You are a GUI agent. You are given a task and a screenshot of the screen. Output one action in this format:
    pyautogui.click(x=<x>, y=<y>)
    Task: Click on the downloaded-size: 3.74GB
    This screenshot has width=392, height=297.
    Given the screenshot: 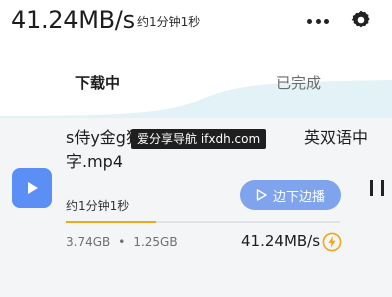 What is the action you would take?
    pyautogui.click(x=88, y=242)
    